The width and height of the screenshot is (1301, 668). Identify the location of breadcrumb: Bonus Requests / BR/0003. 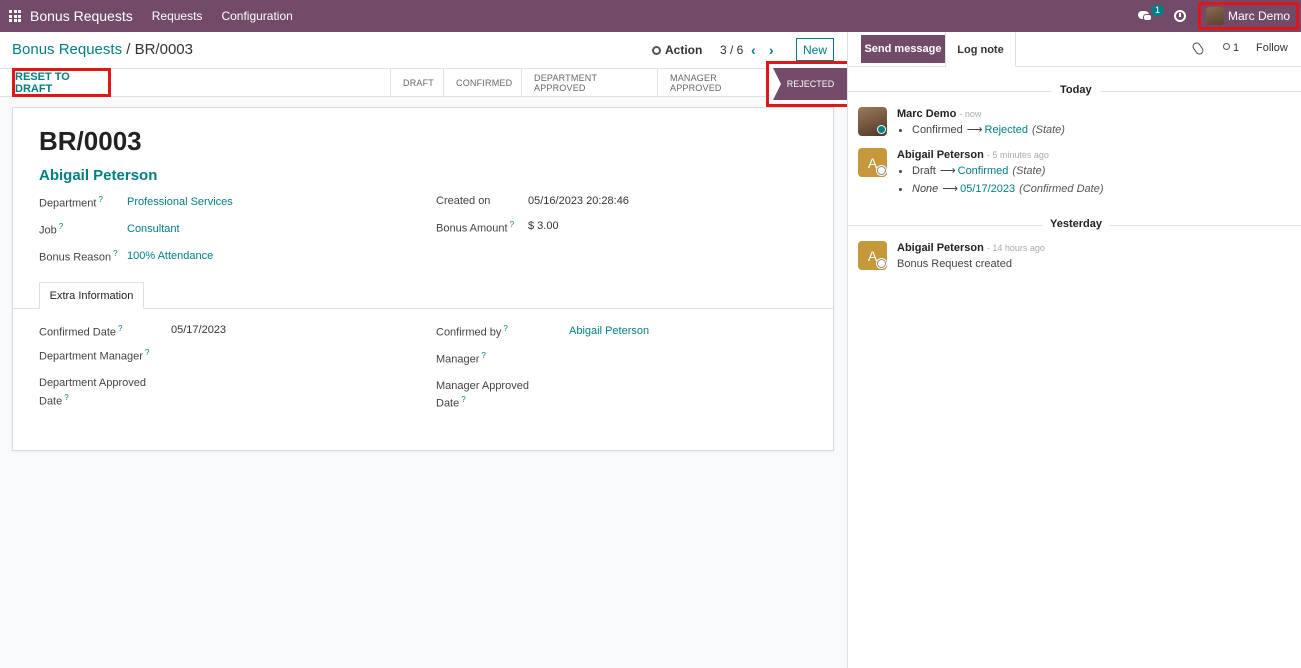
(102, 49).